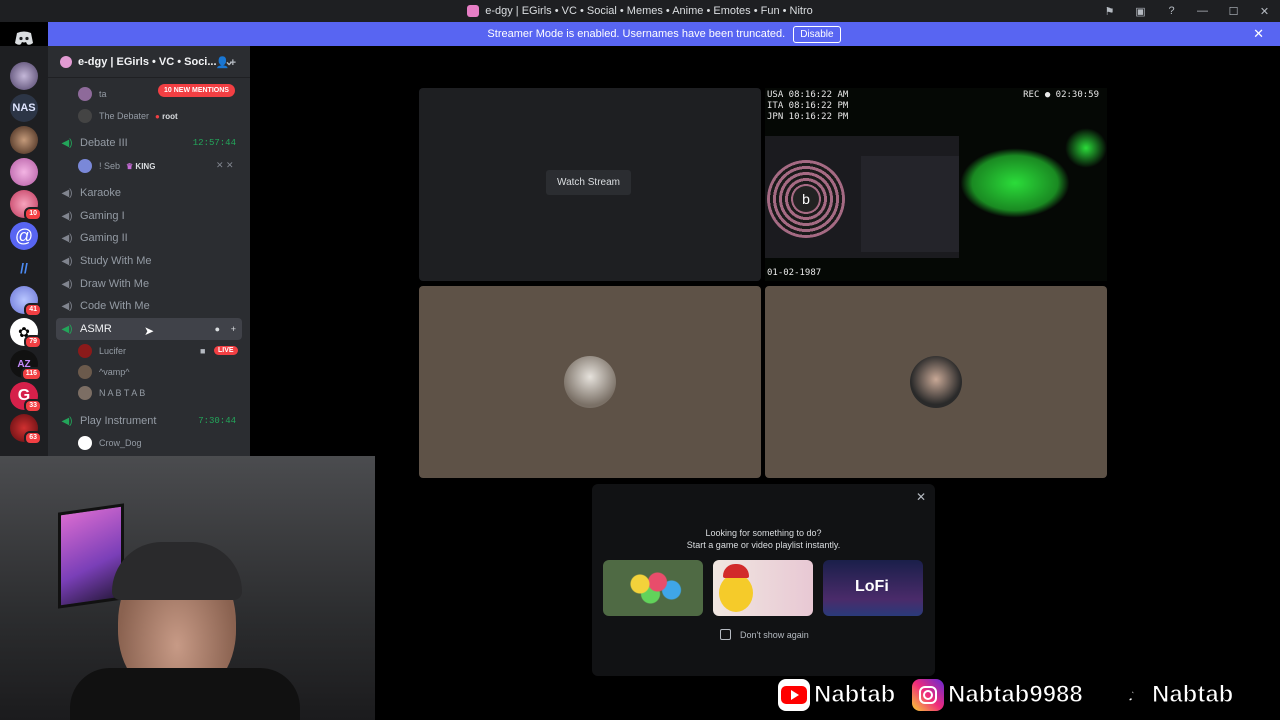  I want to click on watch-stream-button: Watch Stream, so click(588, 182).